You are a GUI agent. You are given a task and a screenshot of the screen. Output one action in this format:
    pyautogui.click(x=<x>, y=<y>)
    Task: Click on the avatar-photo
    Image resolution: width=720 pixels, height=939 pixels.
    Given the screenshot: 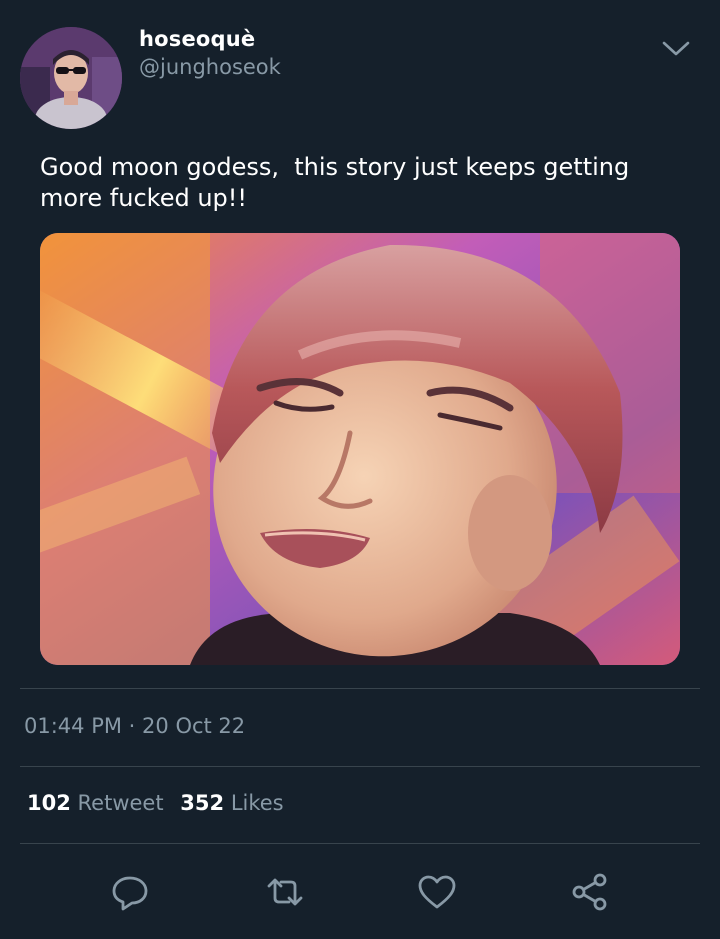 What is the action you would take?
    pyautogui.click(x=71, y=78)
    